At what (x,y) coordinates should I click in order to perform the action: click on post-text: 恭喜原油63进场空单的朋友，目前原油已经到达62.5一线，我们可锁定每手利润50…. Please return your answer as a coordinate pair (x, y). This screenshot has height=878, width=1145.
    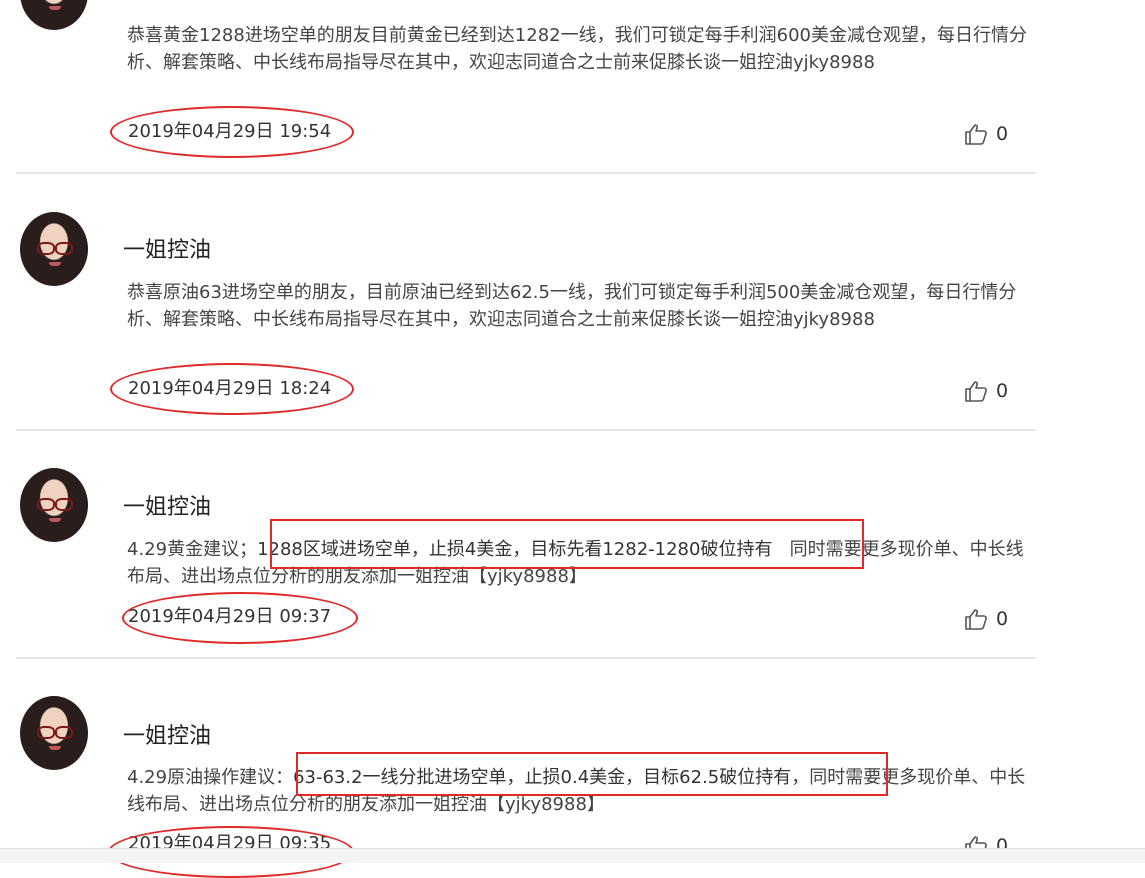
    Looking at the image, I should click on (572, 306).